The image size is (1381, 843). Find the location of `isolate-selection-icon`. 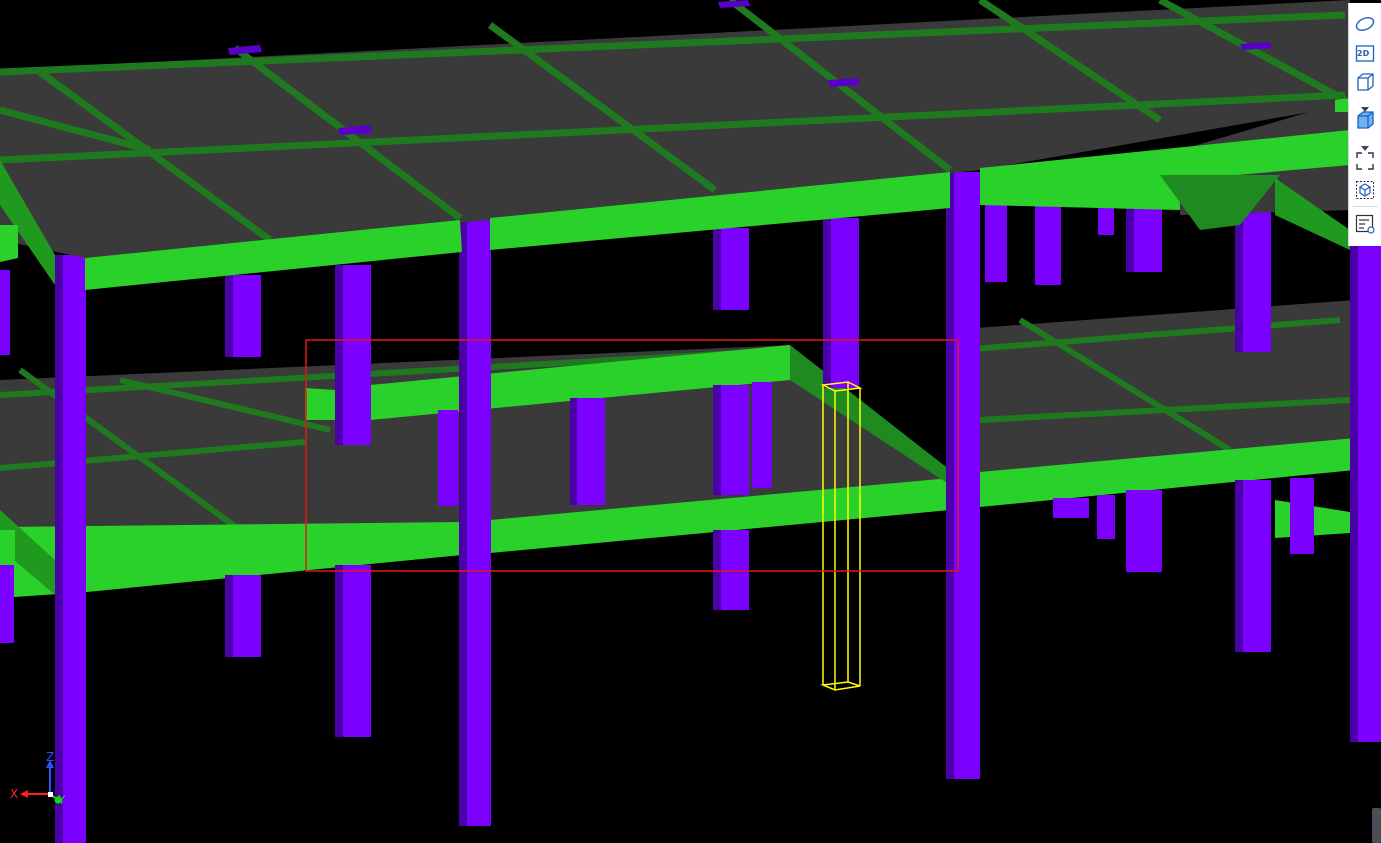

isolate-selection-icon is located at coordinates (1365, 190).